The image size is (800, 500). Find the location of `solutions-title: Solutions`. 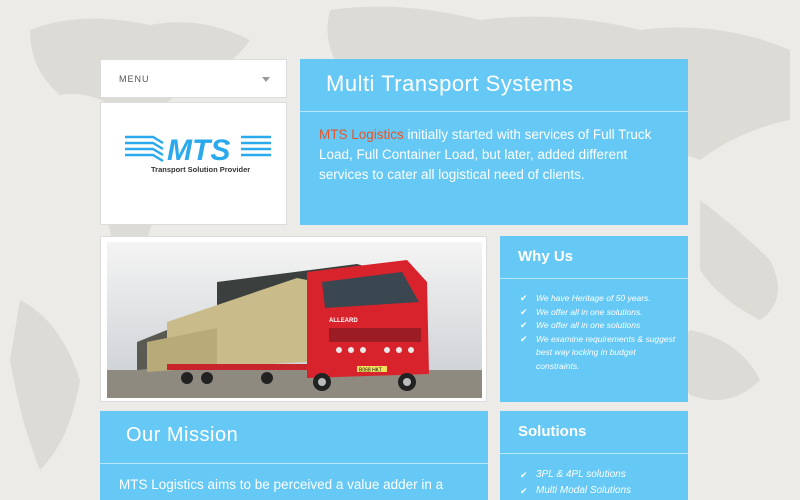

solutions-title: Solutions is located at coordinates (552, 431).